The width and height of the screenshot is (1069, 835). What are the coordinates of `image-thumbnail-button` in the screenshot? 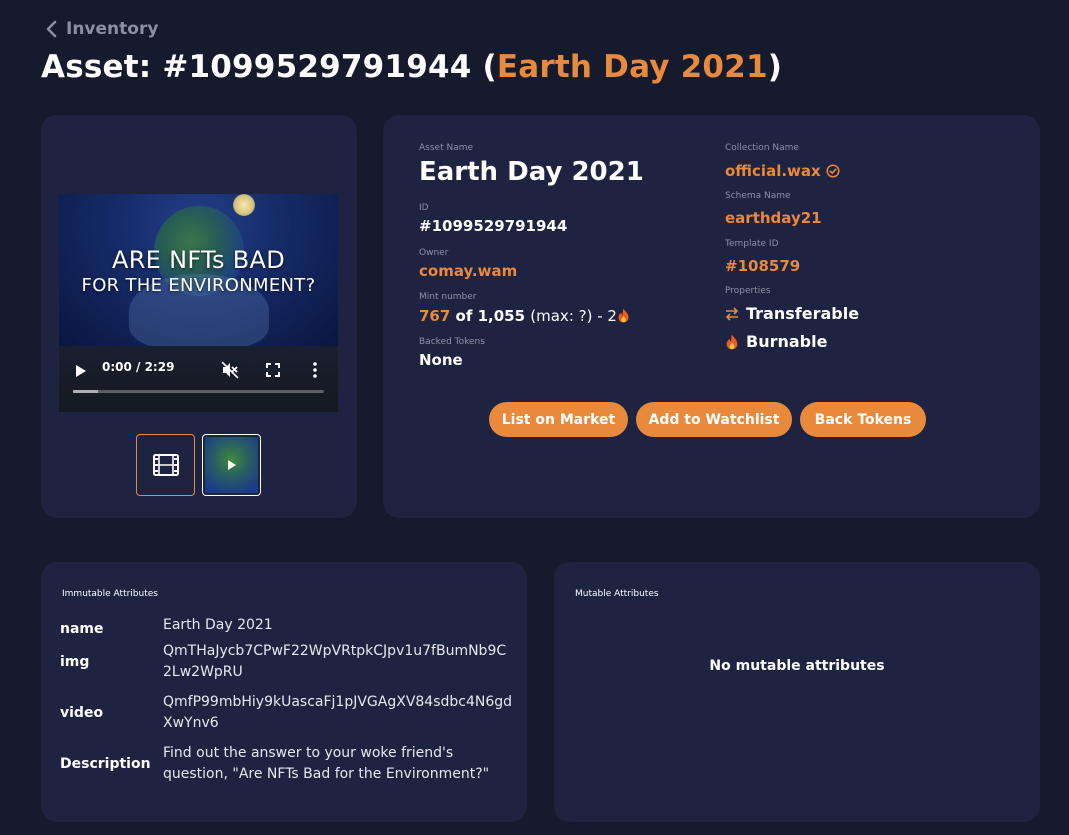 It's located at (231, 465).